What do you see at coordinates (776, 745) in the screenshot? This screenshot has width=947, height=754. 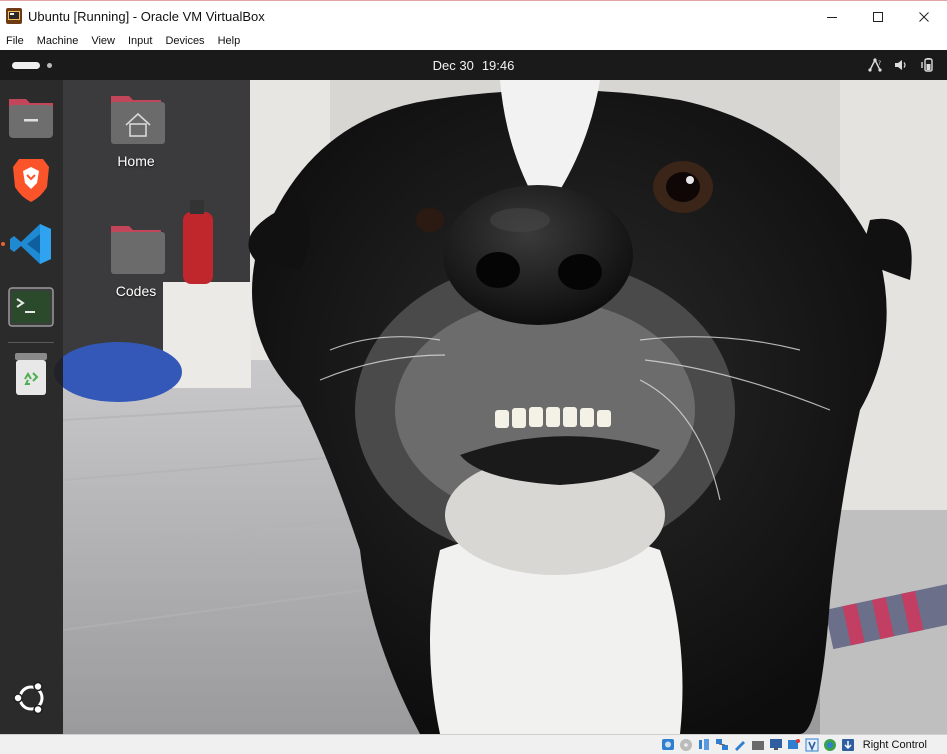 I see `display-icon` at bounding box center [776, 745].